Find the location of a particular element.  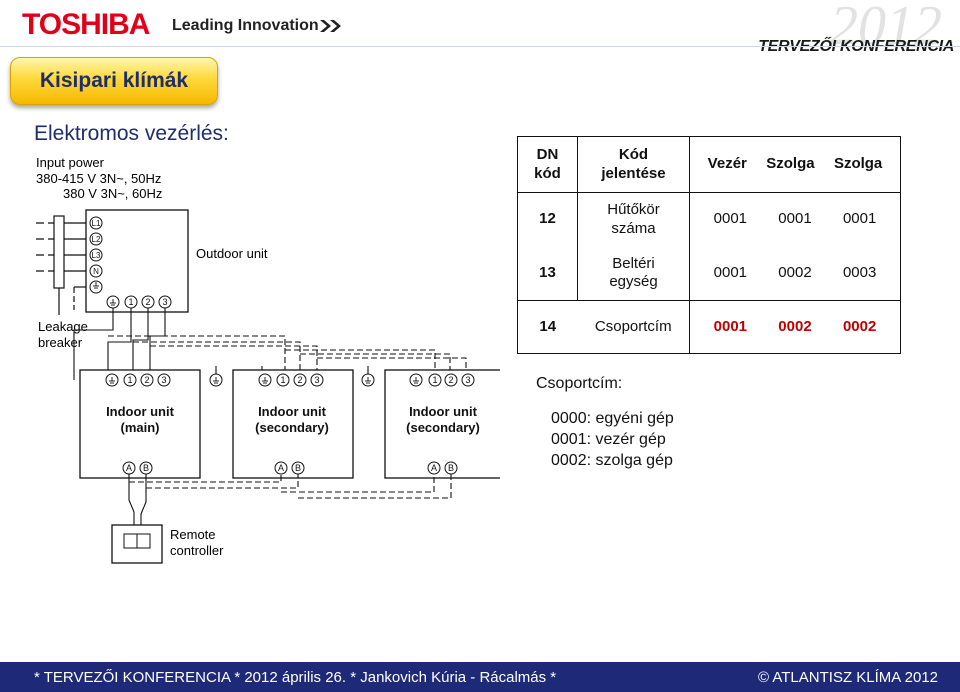

terminal-l3: L3 is located at coordinates (96, 255).